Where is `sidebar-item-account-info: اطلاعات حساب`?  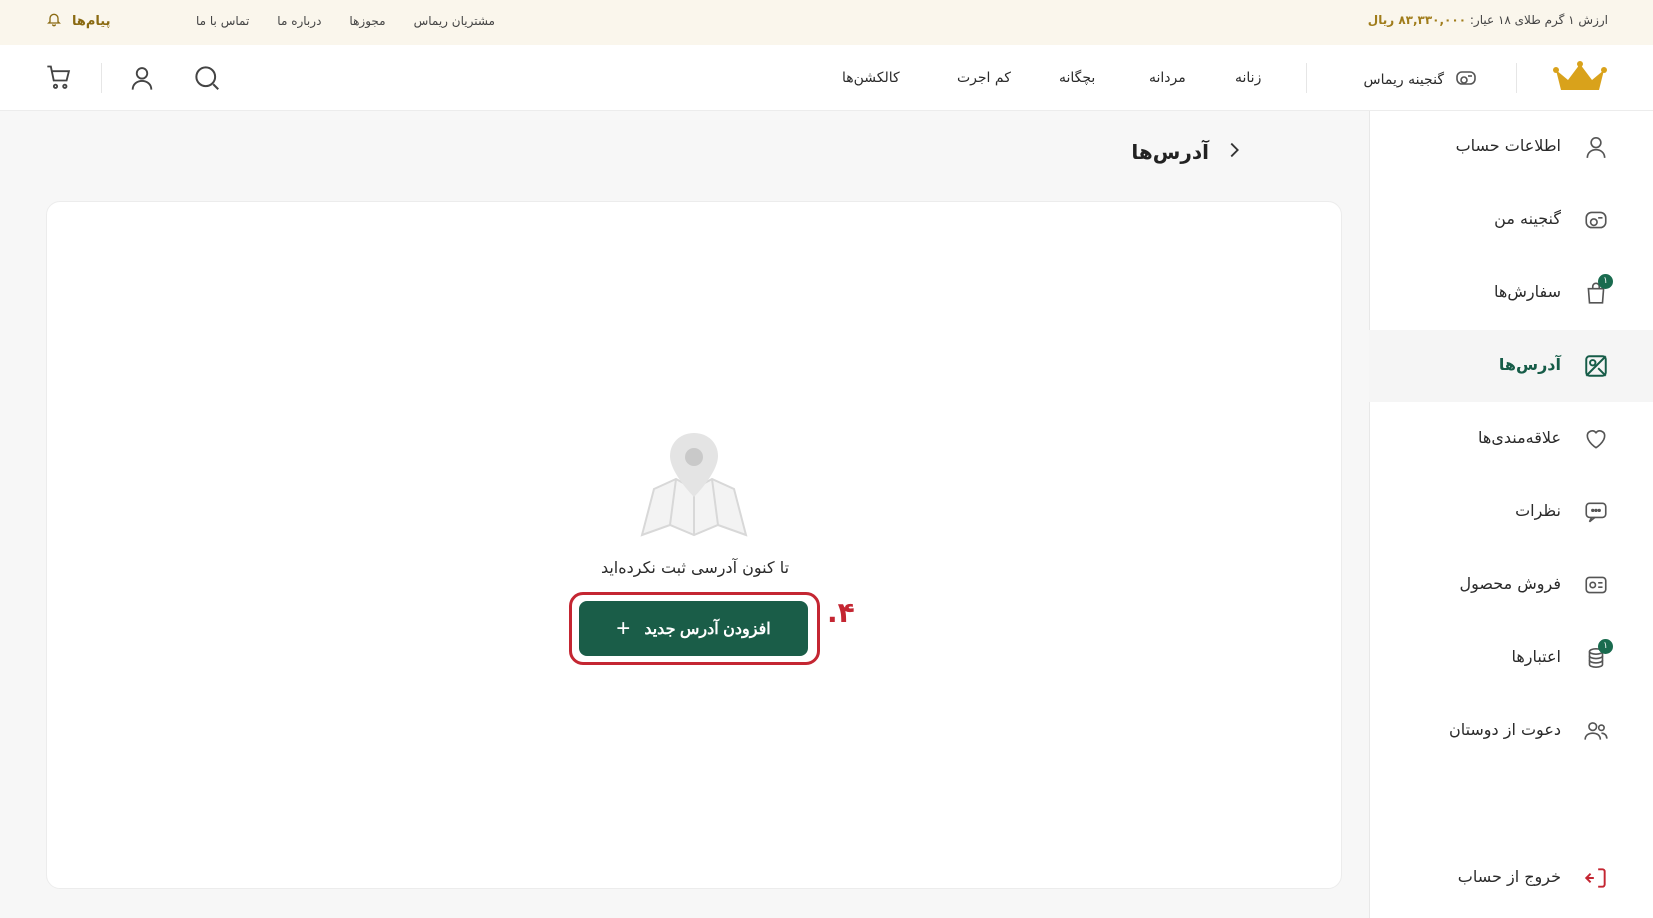
sidebar-item-account-info: اطلاعات حساب is located at coordinates (1511, 147).